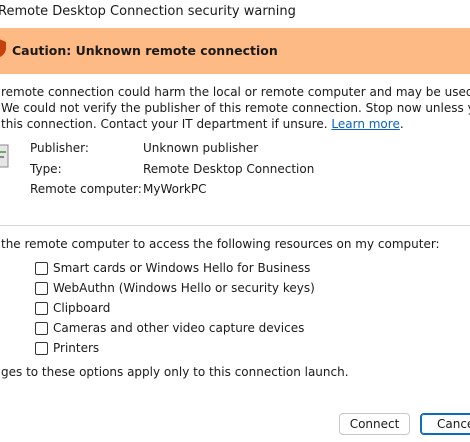 This screenshot has width=470, height=442. Describe the element at coordinates (41, 268) in the screenshot. I see `smart-cards-checkbox` at that location.